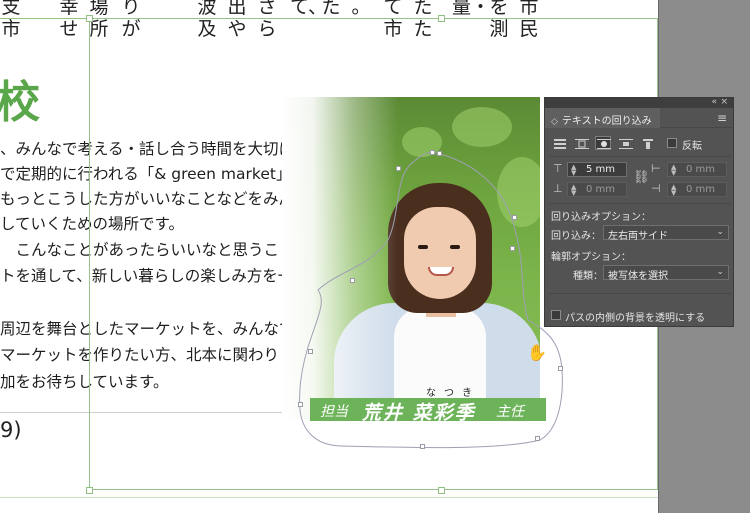 This screenshot has height=513, width=750. Describe the element at coordinates (554, 122) in the screenshot. I see `tab-icon: ◇` at that location.